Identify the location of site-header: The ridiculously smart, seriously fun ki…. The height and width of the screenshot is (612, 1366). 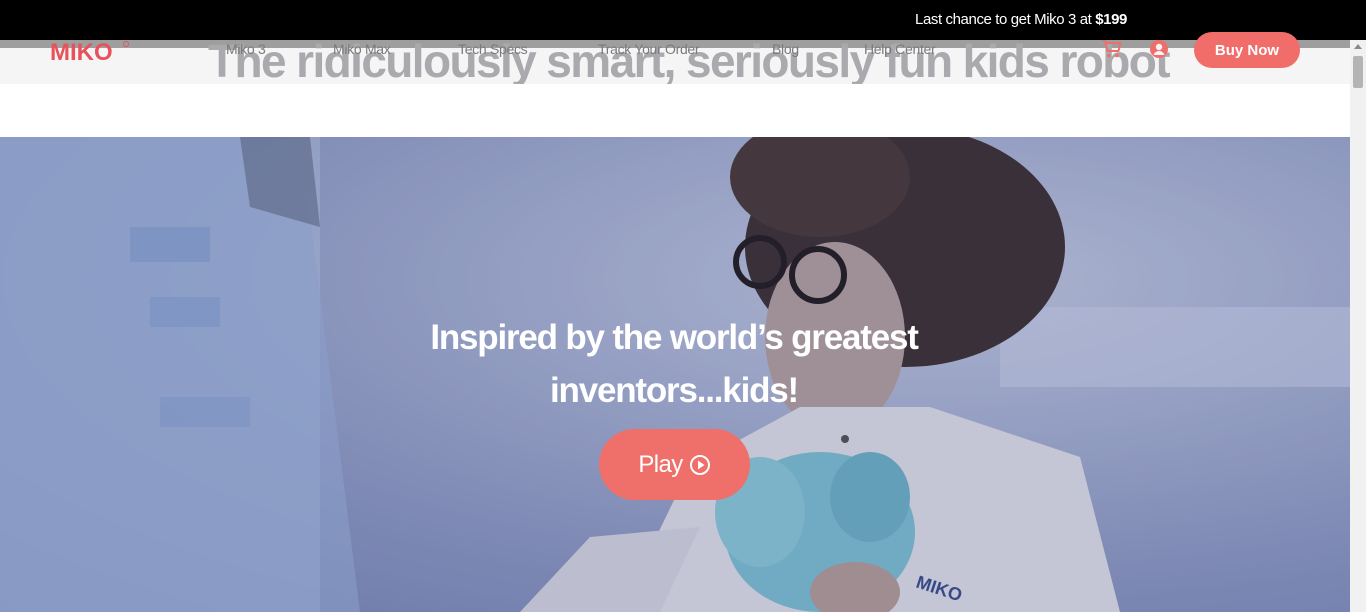
(675, 62).